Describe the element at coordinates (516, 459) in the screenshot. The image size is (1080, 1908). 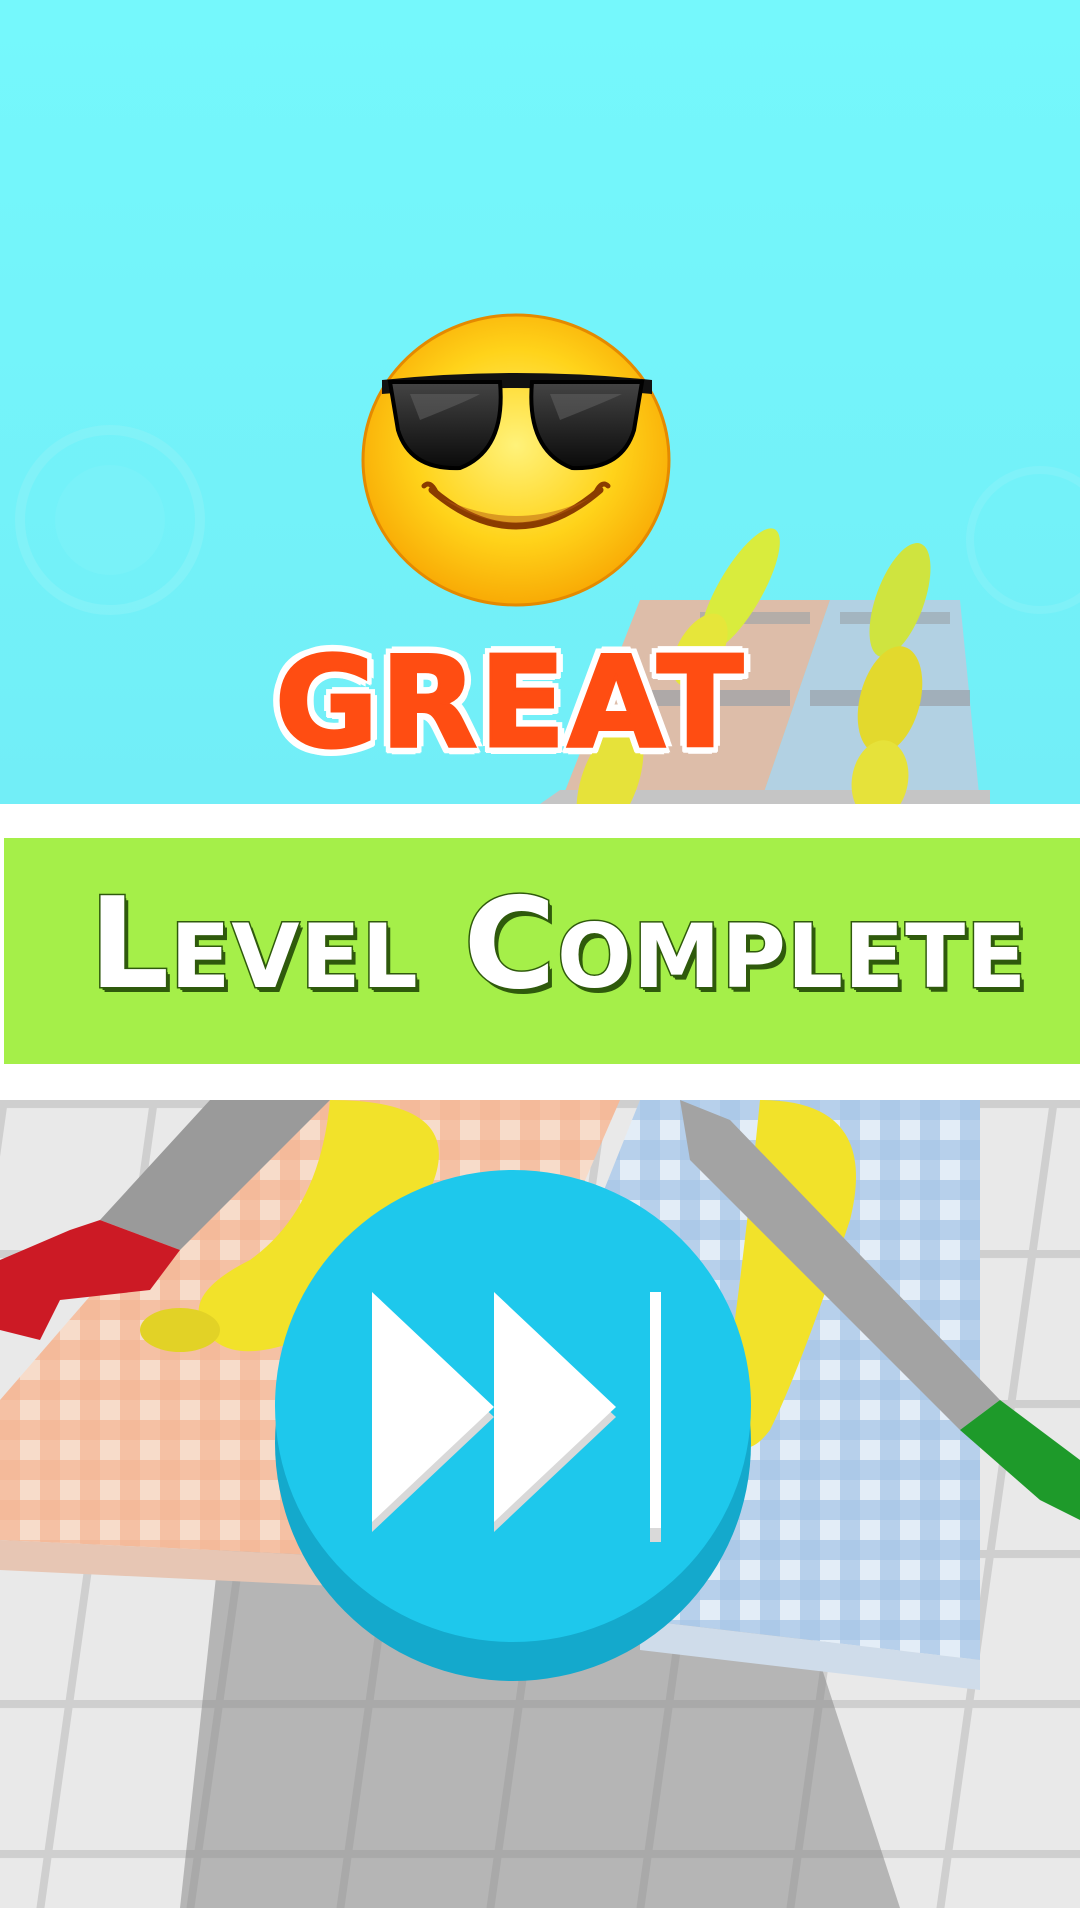
I see `sunglasses-smiley-icon` at that location.